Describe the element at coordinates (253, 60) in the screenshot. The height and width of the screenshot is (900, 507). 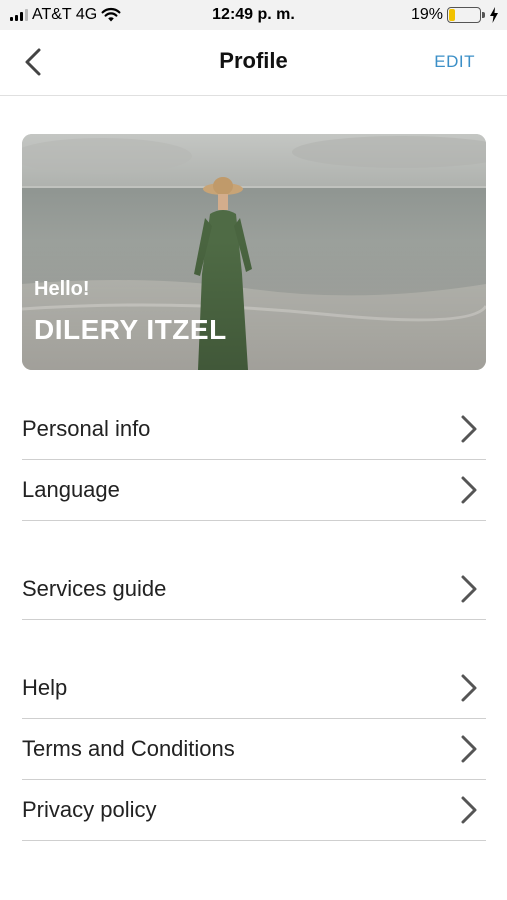
I see `page-title: Profile` at that location.